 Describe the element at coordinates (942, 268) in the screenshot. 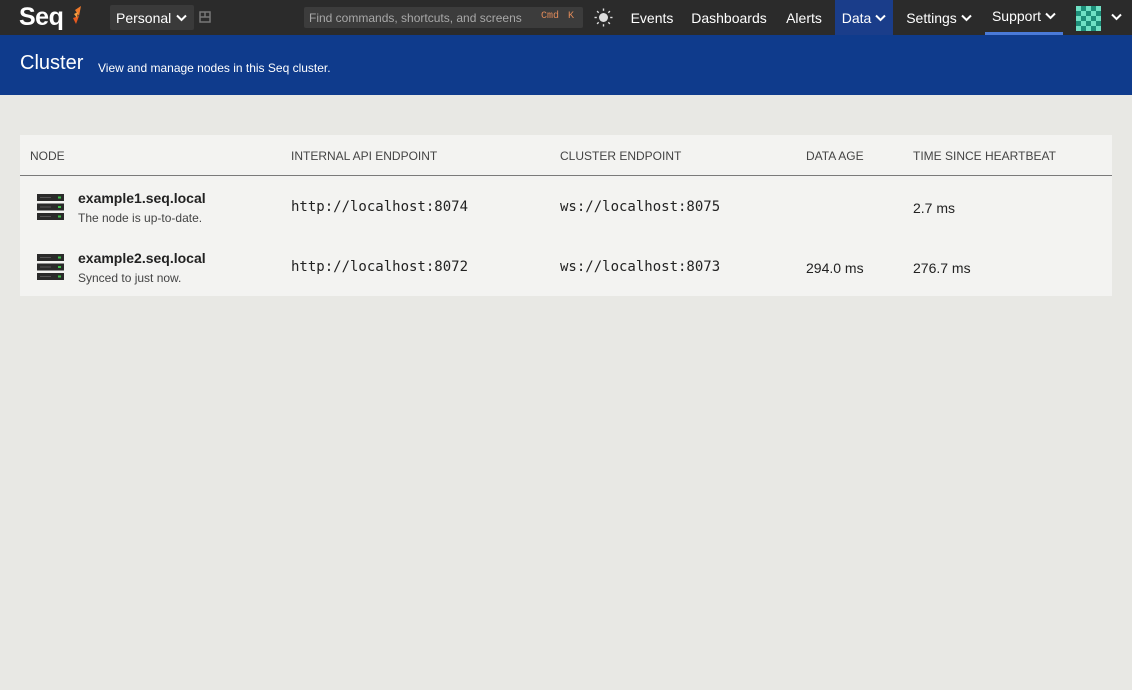

I see `time-since-heartbeat: 276.7 ms` at that location.